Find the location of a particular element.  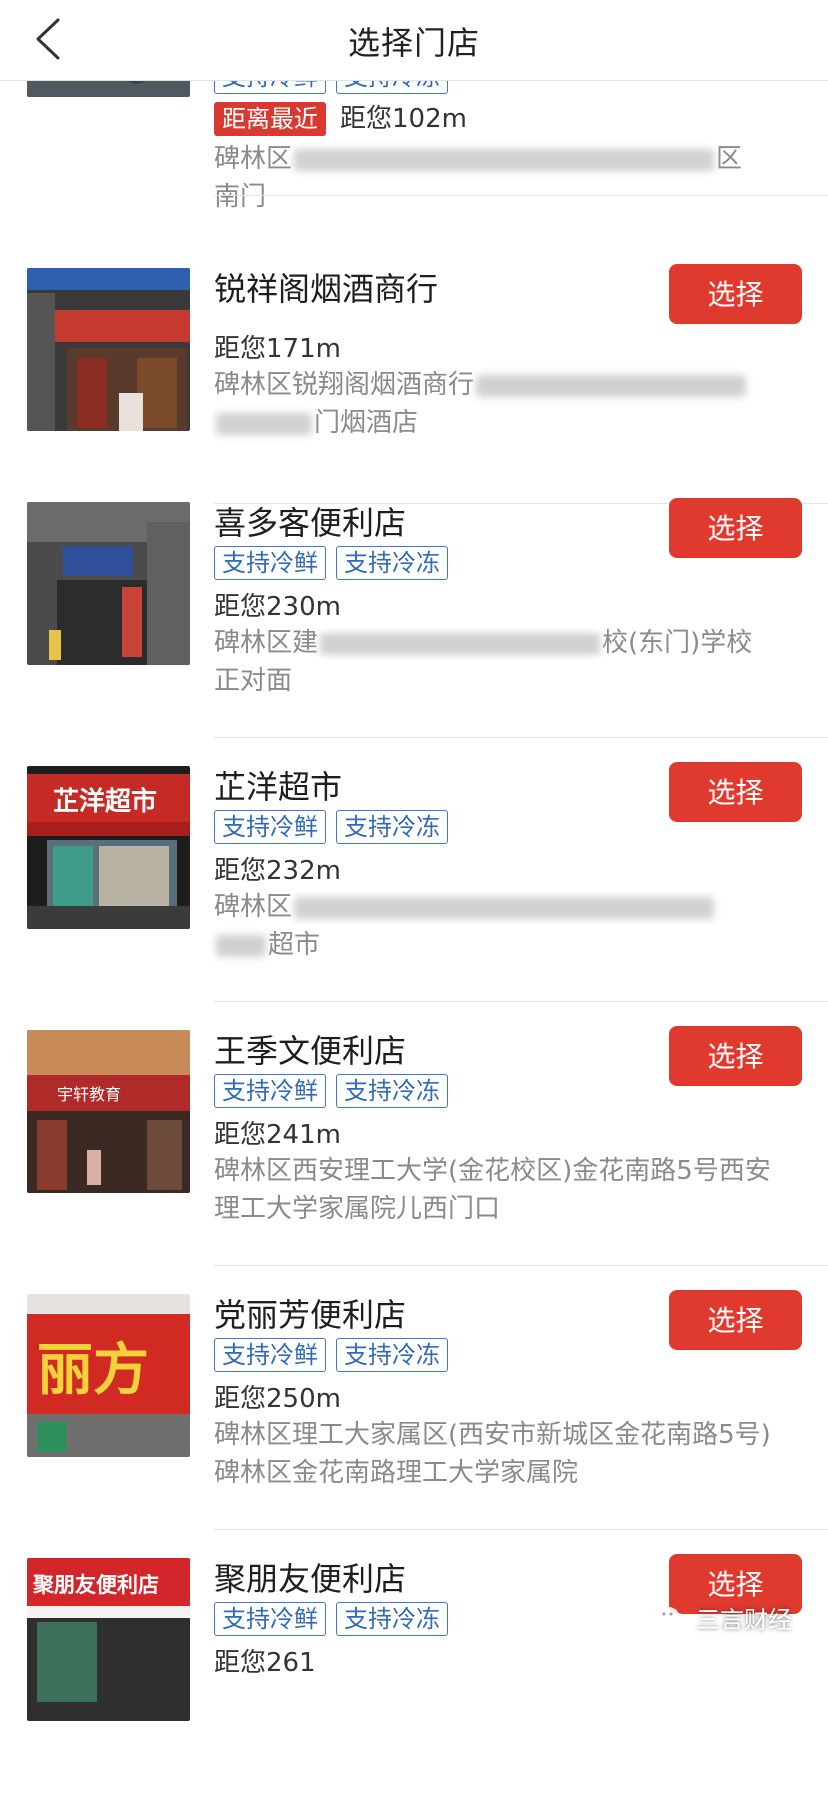

nav-header: 选择门店 is located at coordinates (414, 40).